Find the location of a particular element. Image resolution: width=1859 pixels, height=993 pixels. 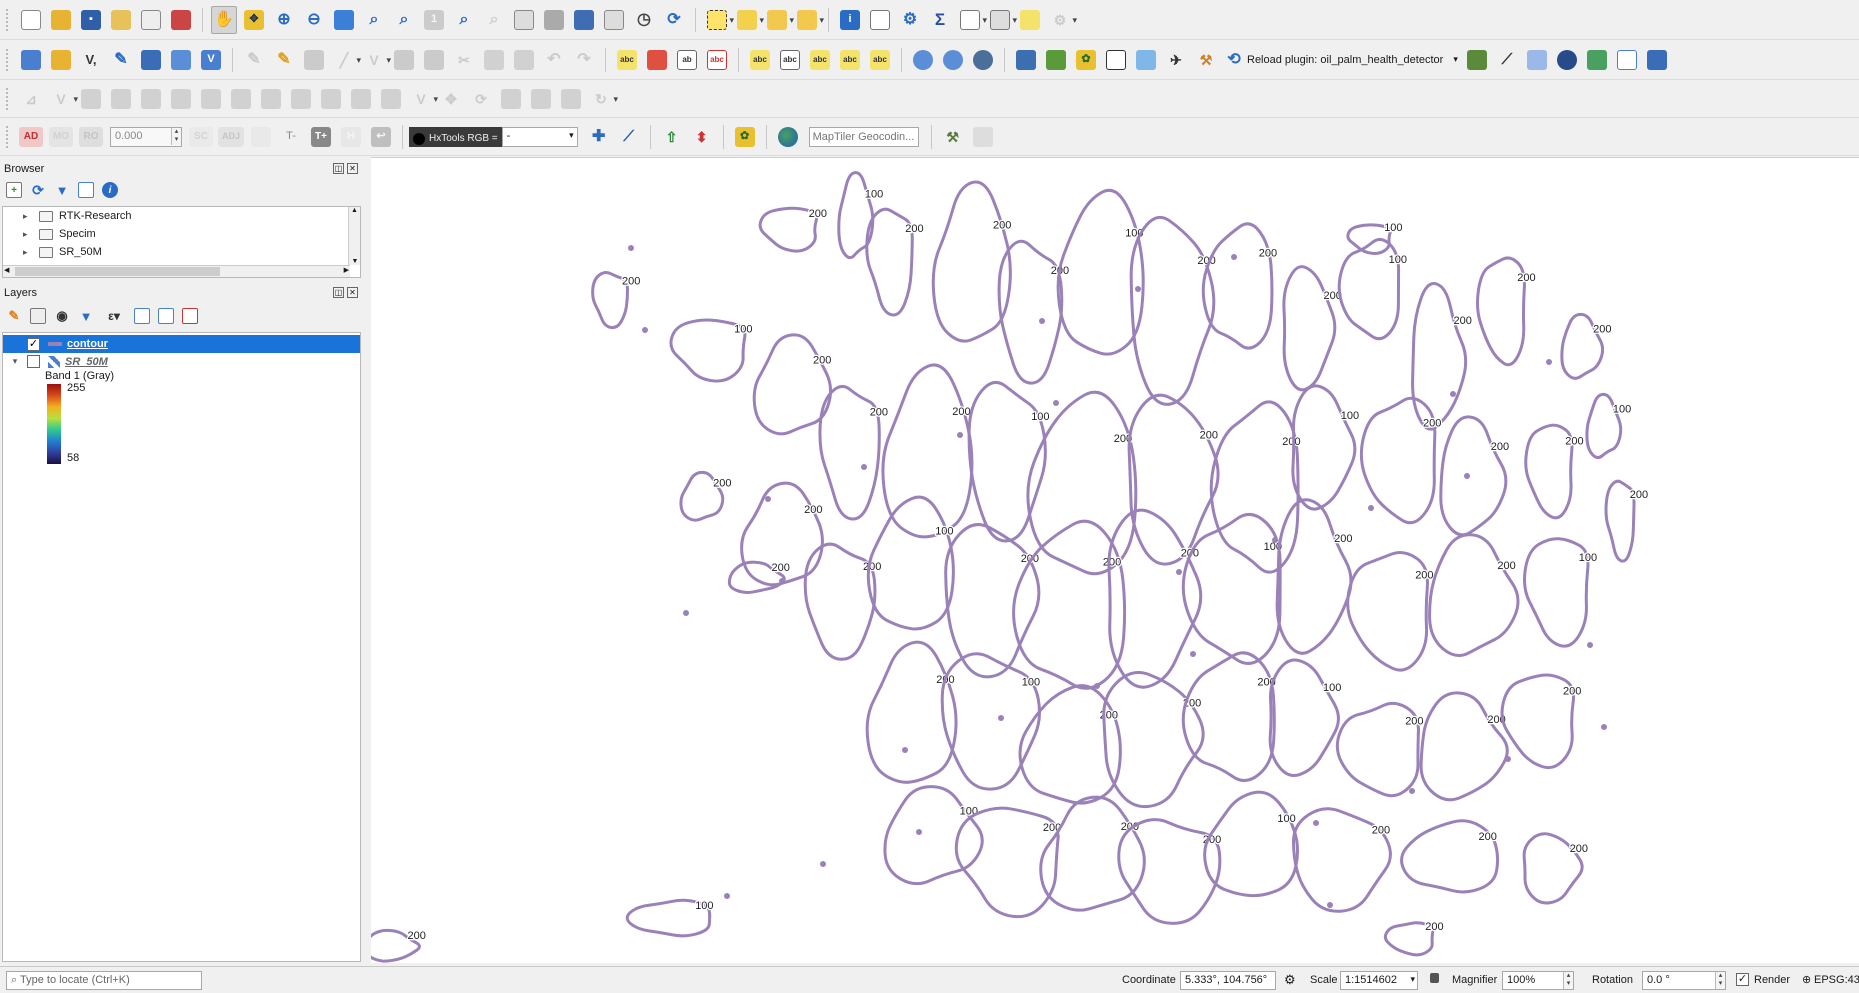

delete-selected-button is located at coordinates (434, 60).